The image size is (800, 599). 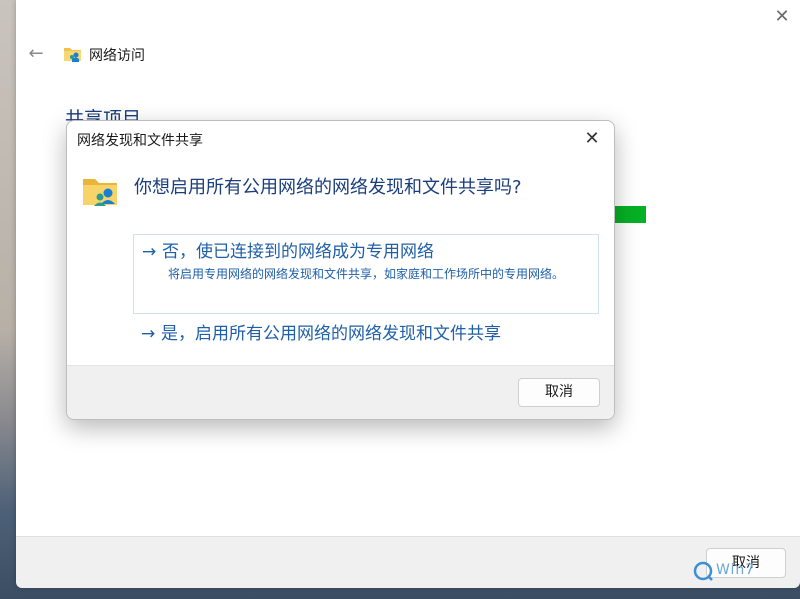 What do you see at coordinates (736, 570) in the screenshot?
I see `watermark-text: Win7` at bounding box center [736, 570].